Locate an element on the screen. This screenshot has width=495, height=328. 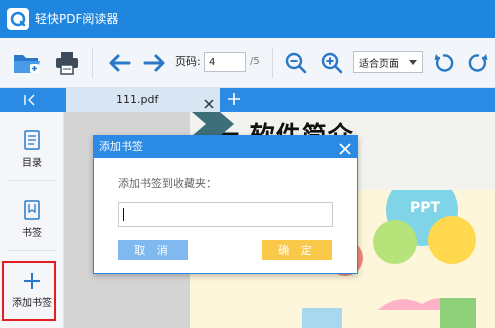
dialog-prompt: 添加书签到收藏夹： is located at coordinates (167, 183).